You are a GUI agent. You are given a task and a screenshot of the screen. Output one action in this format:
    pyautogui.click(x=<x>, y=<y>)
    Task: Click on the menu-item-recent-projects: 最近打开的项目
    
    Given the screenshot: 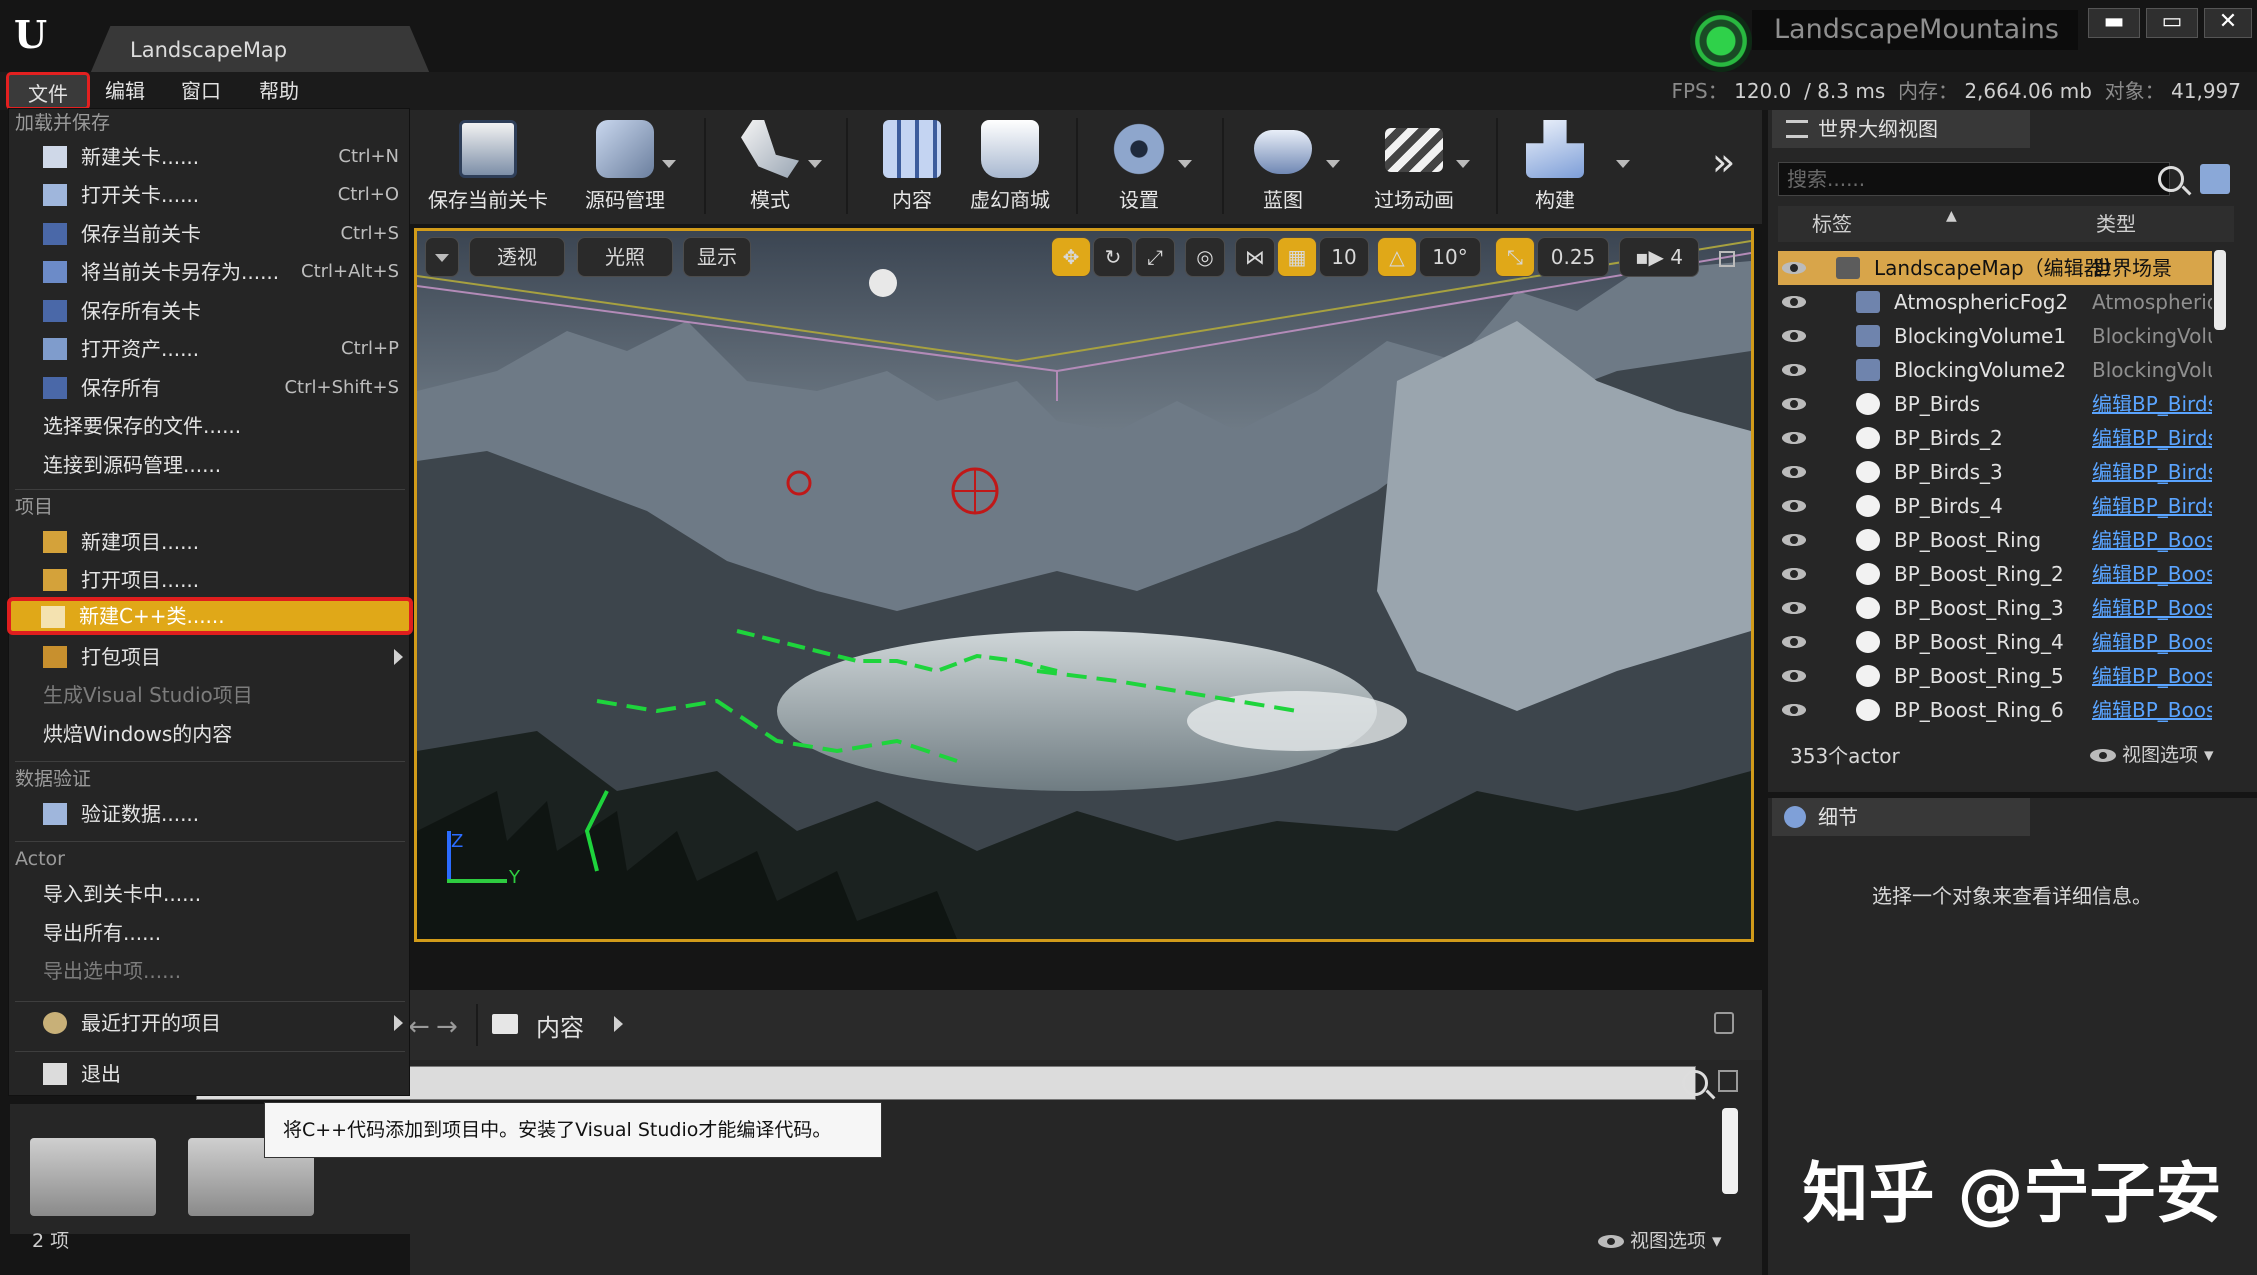 What is the action you would take?
    pyautogui.click(x=209, y=1023)
    